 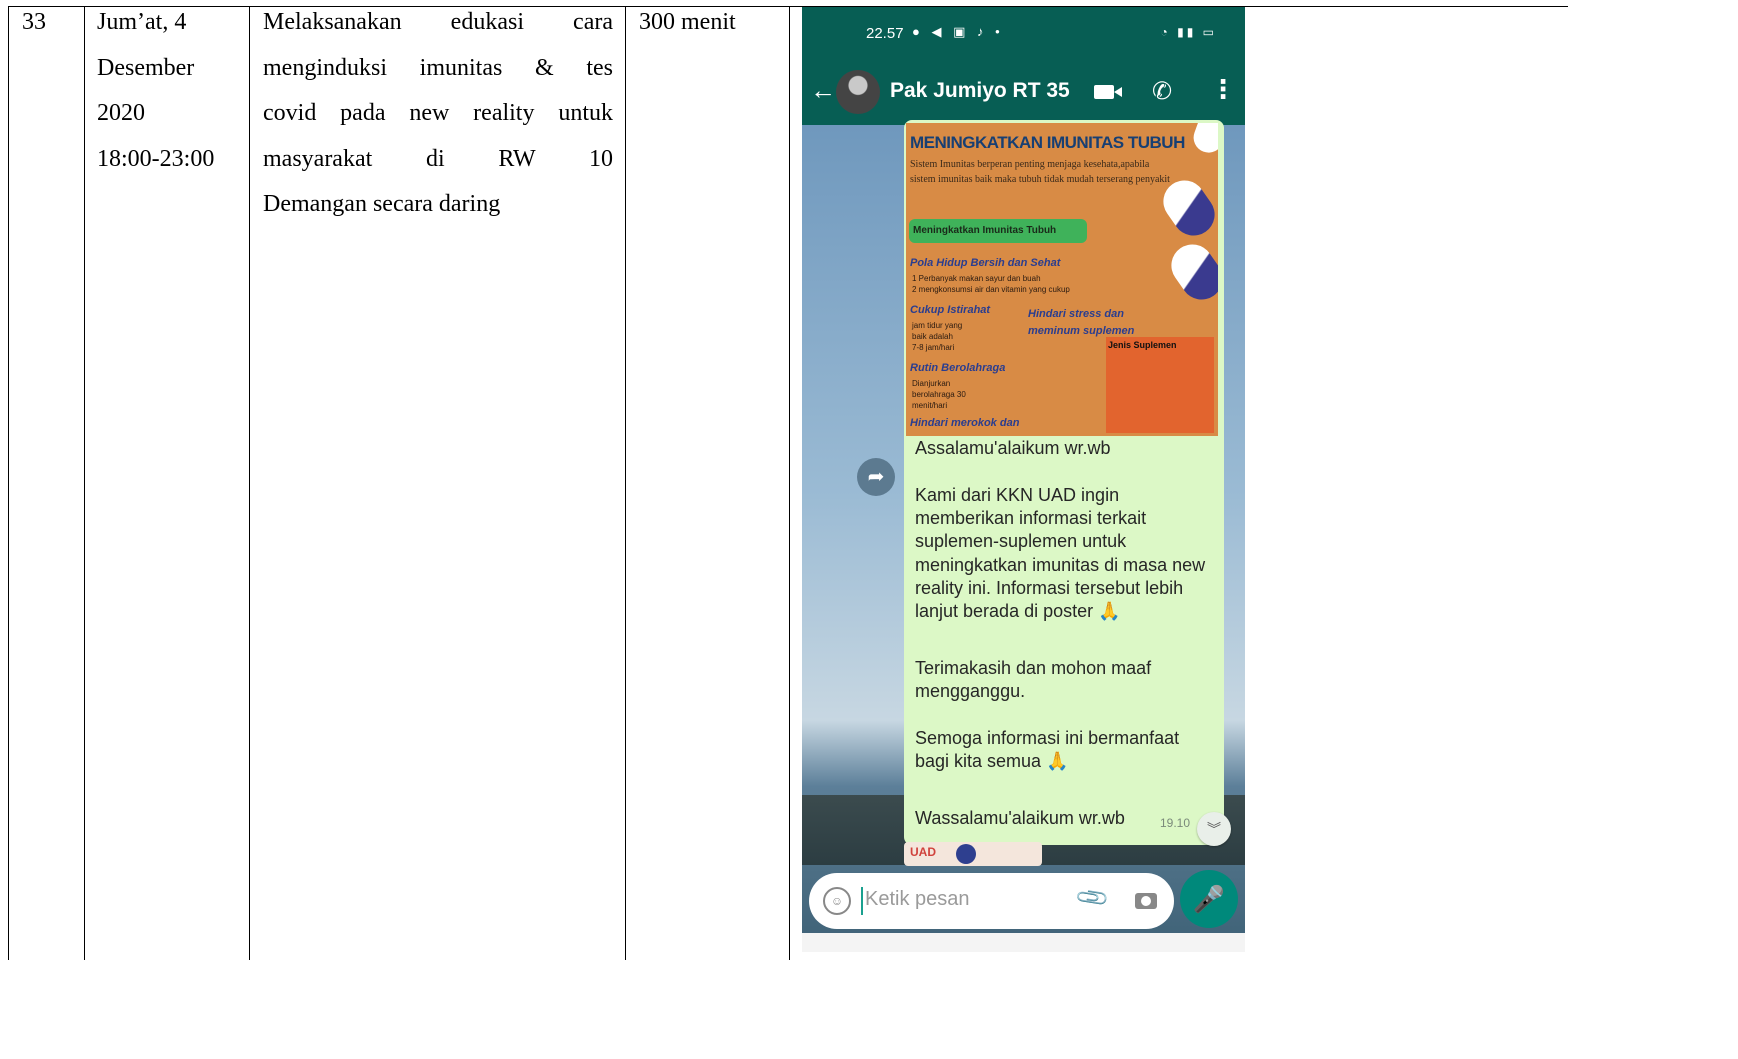 I want to click on poster-section-title: Rutin Berolahraga, so click(x=958, y=368).